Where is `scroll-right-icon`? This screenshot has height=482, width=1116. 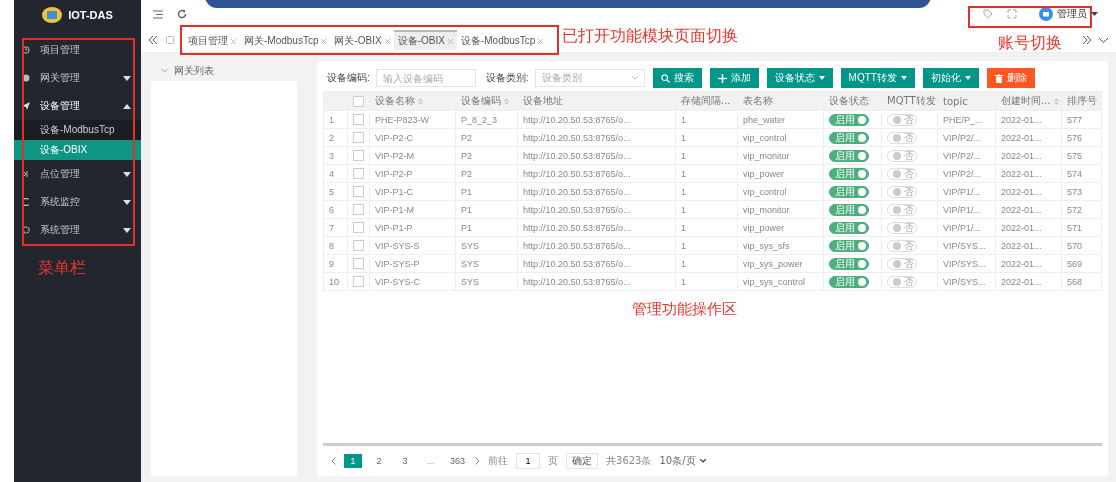
scroll-right-icon is located at coordinates (1086, 40).